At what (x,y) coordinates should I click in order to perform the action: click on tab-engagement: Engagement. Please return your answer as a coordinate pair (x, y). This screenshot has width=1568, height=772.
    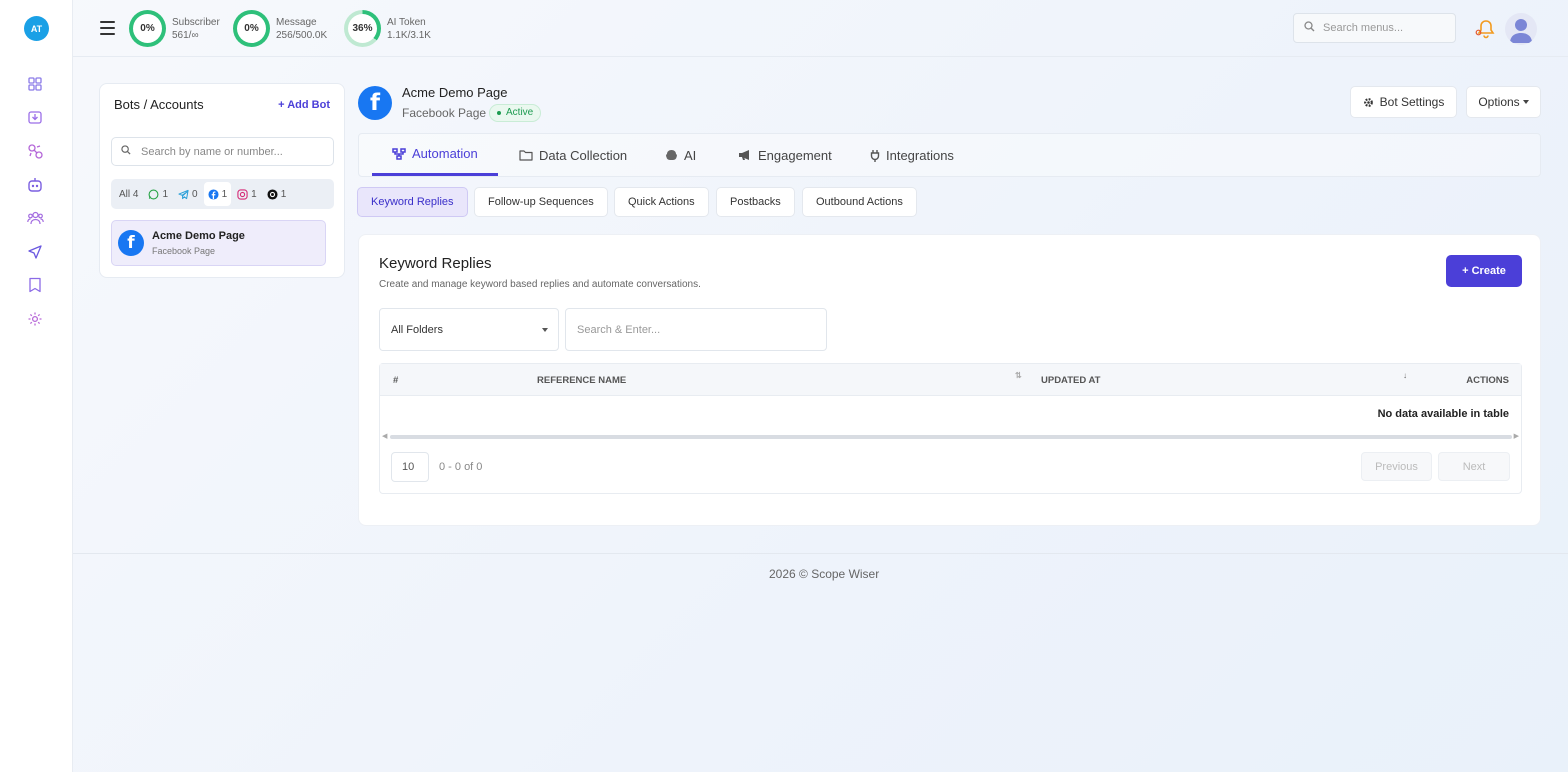
    Looking at the image, I should click on (785, 155).